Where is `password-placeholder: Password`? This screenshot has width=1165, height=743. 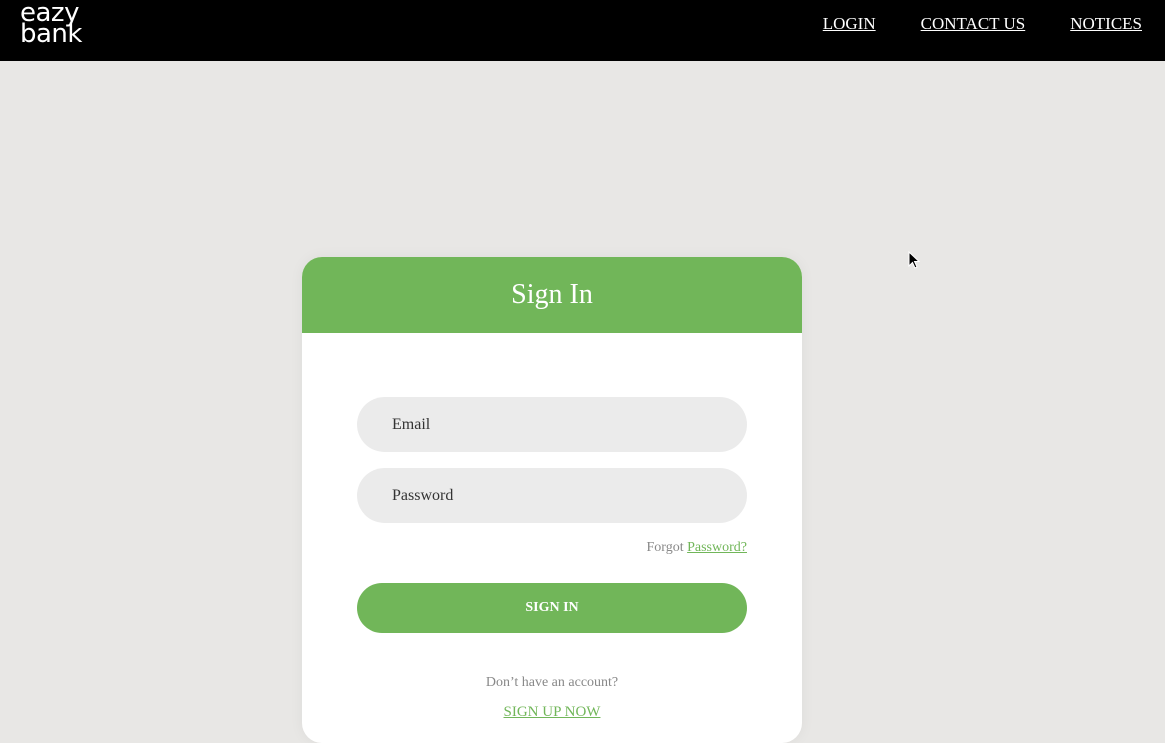
password-placeholder: Password is located at coordinates (423, 495).